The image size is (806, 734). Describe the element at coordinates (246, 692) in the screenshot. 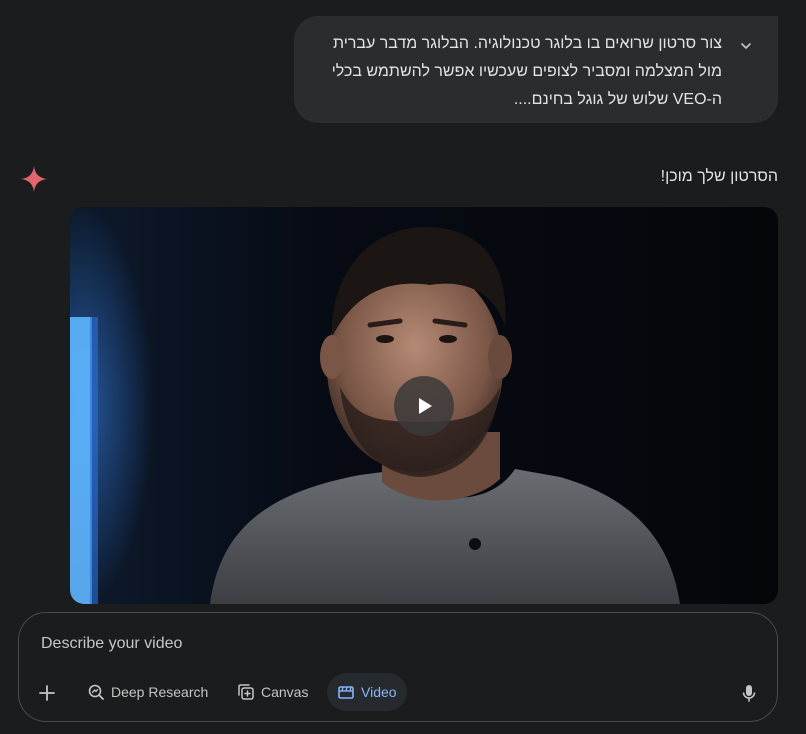

I see `canvas-icon` at that location.